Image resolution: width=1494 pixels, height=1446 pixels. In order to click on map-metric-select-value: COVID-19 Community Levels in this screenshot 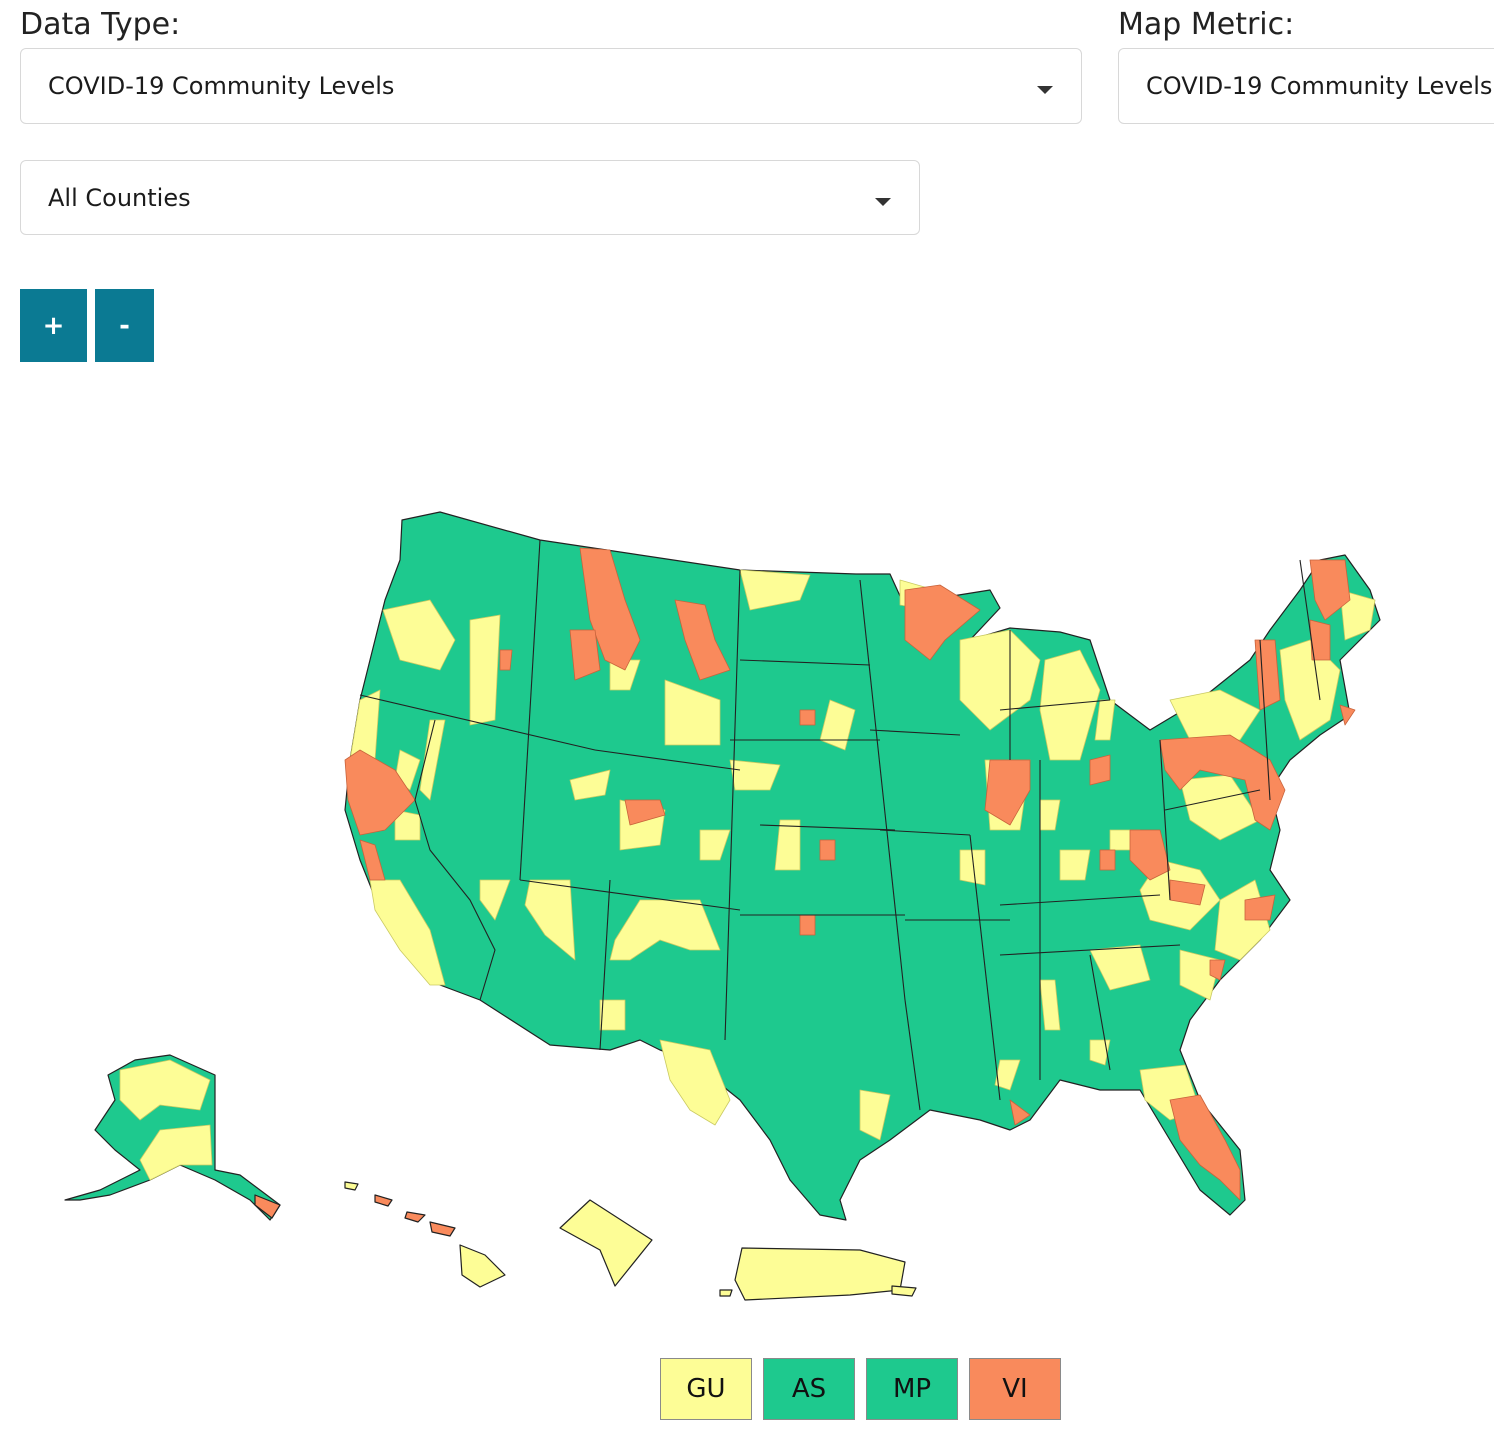, I will do `click(1319, 86)`.